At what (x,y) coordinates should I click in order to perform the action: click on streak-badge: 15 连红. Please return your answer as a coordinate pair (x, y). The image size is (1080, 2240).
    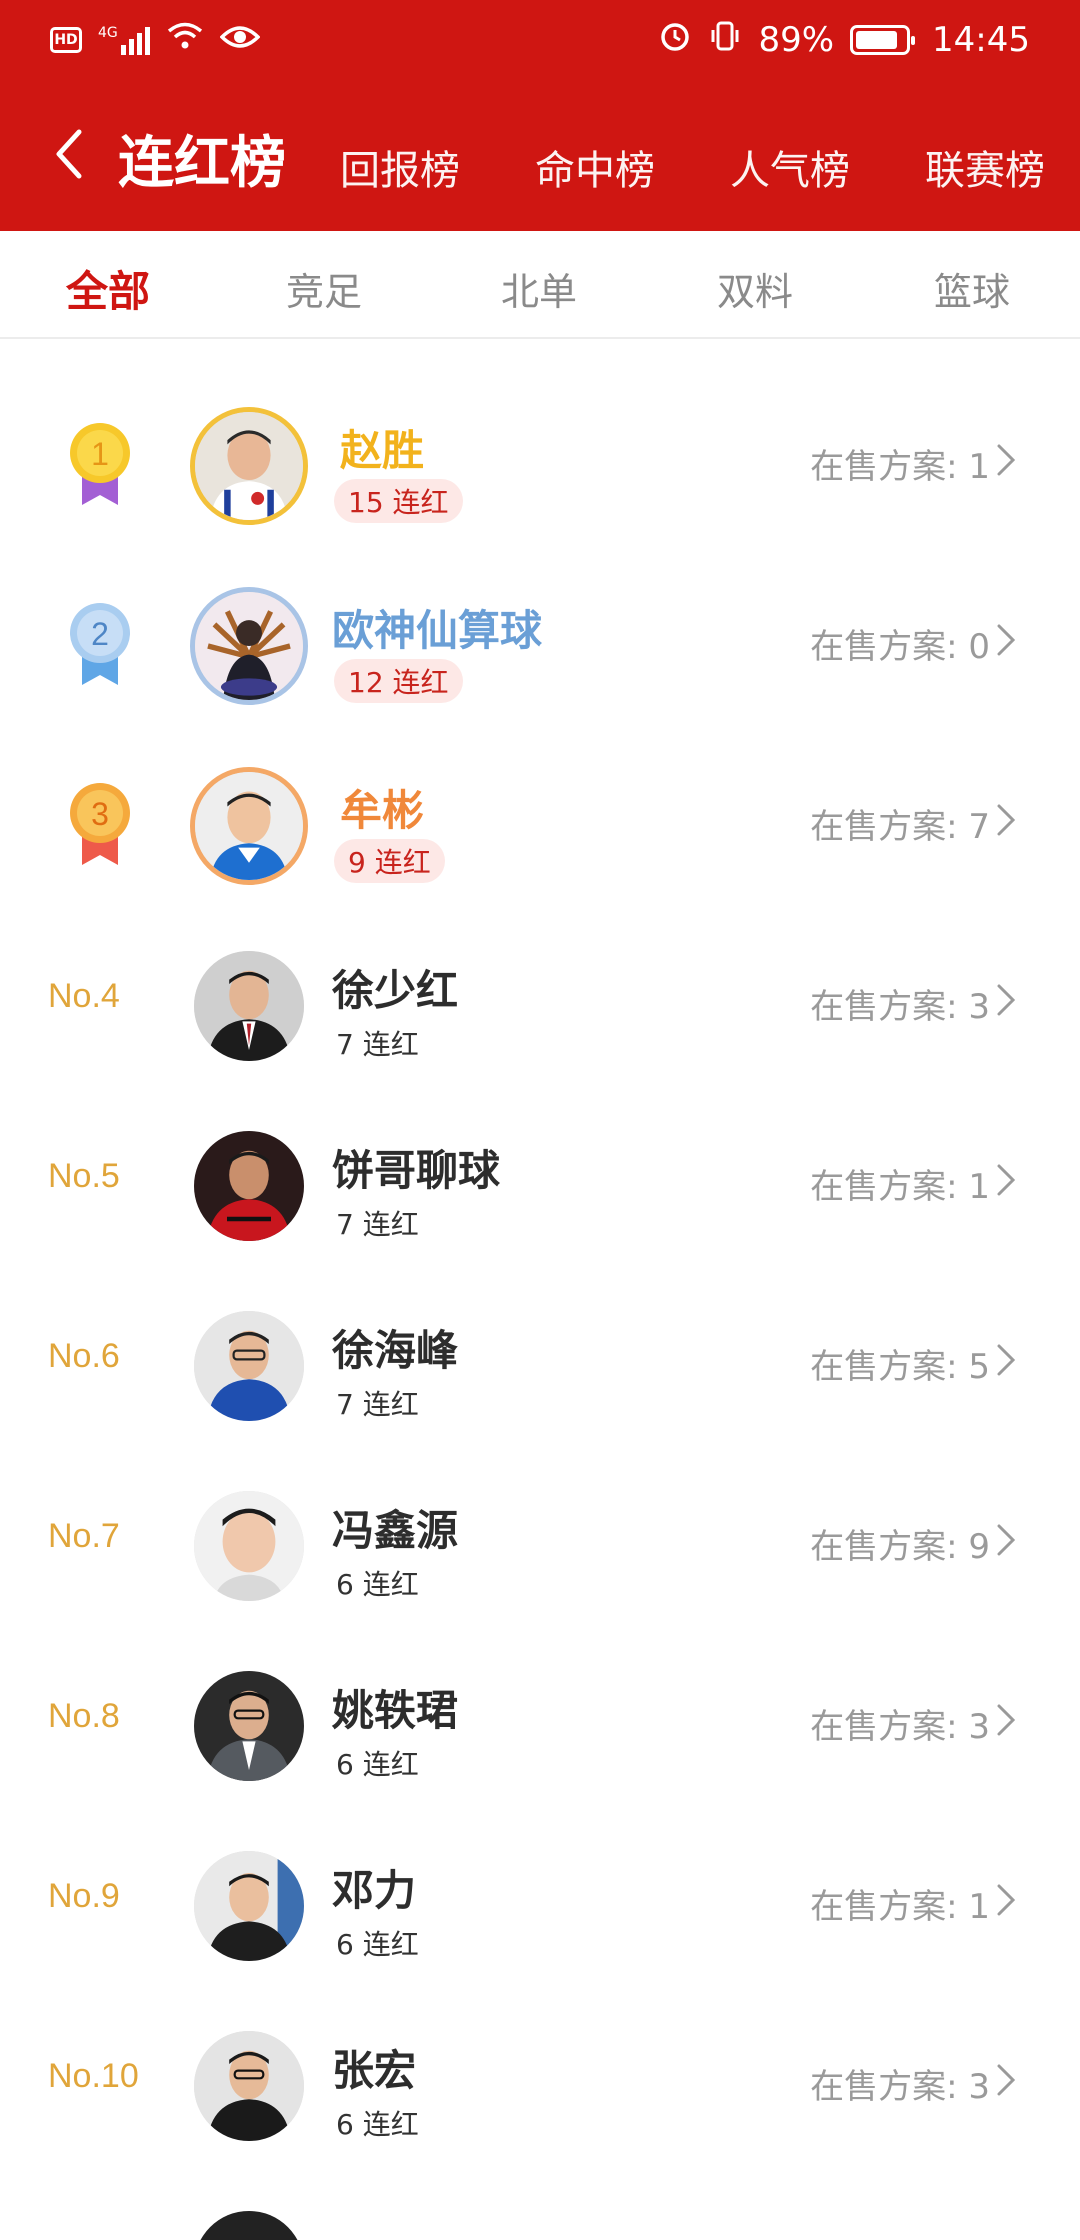
    Looking at the image, I should click on (398, 501).